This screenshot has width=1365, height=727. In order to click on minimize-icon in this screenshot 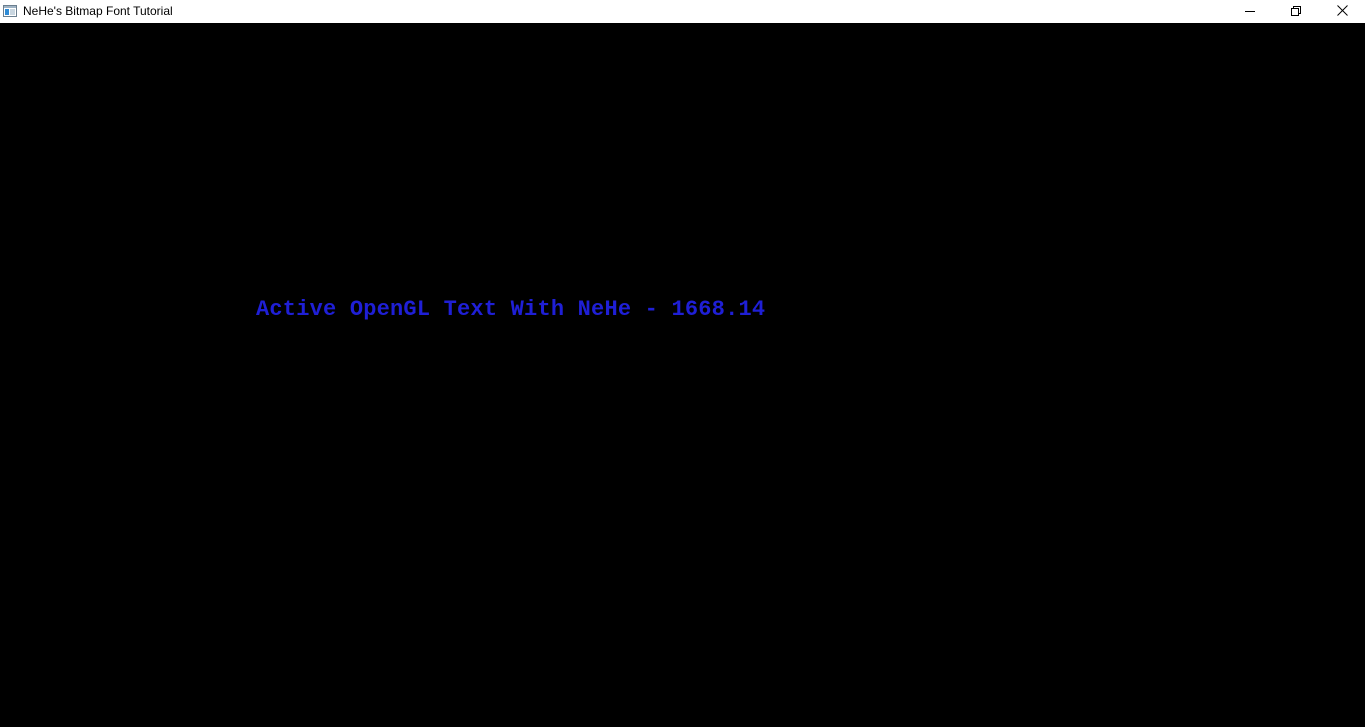, I will do `click(1250, 12)`.